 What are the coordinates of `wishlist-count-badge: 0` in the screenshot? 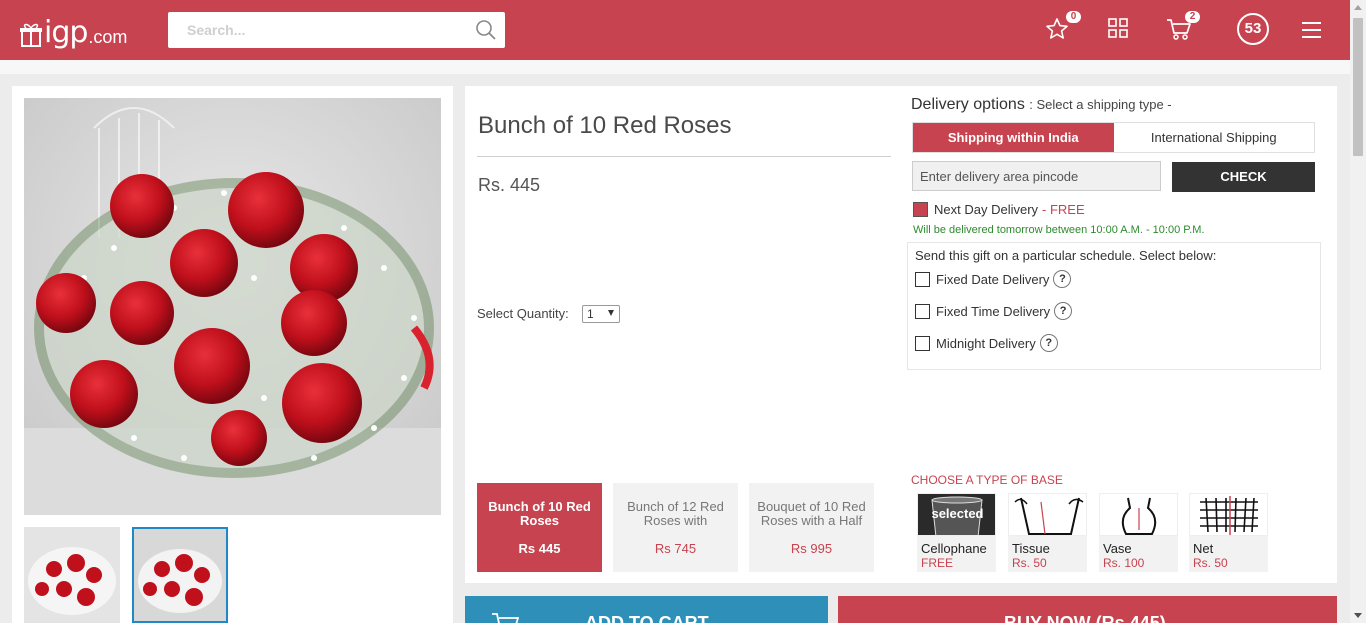 It's located at (1073, 17).